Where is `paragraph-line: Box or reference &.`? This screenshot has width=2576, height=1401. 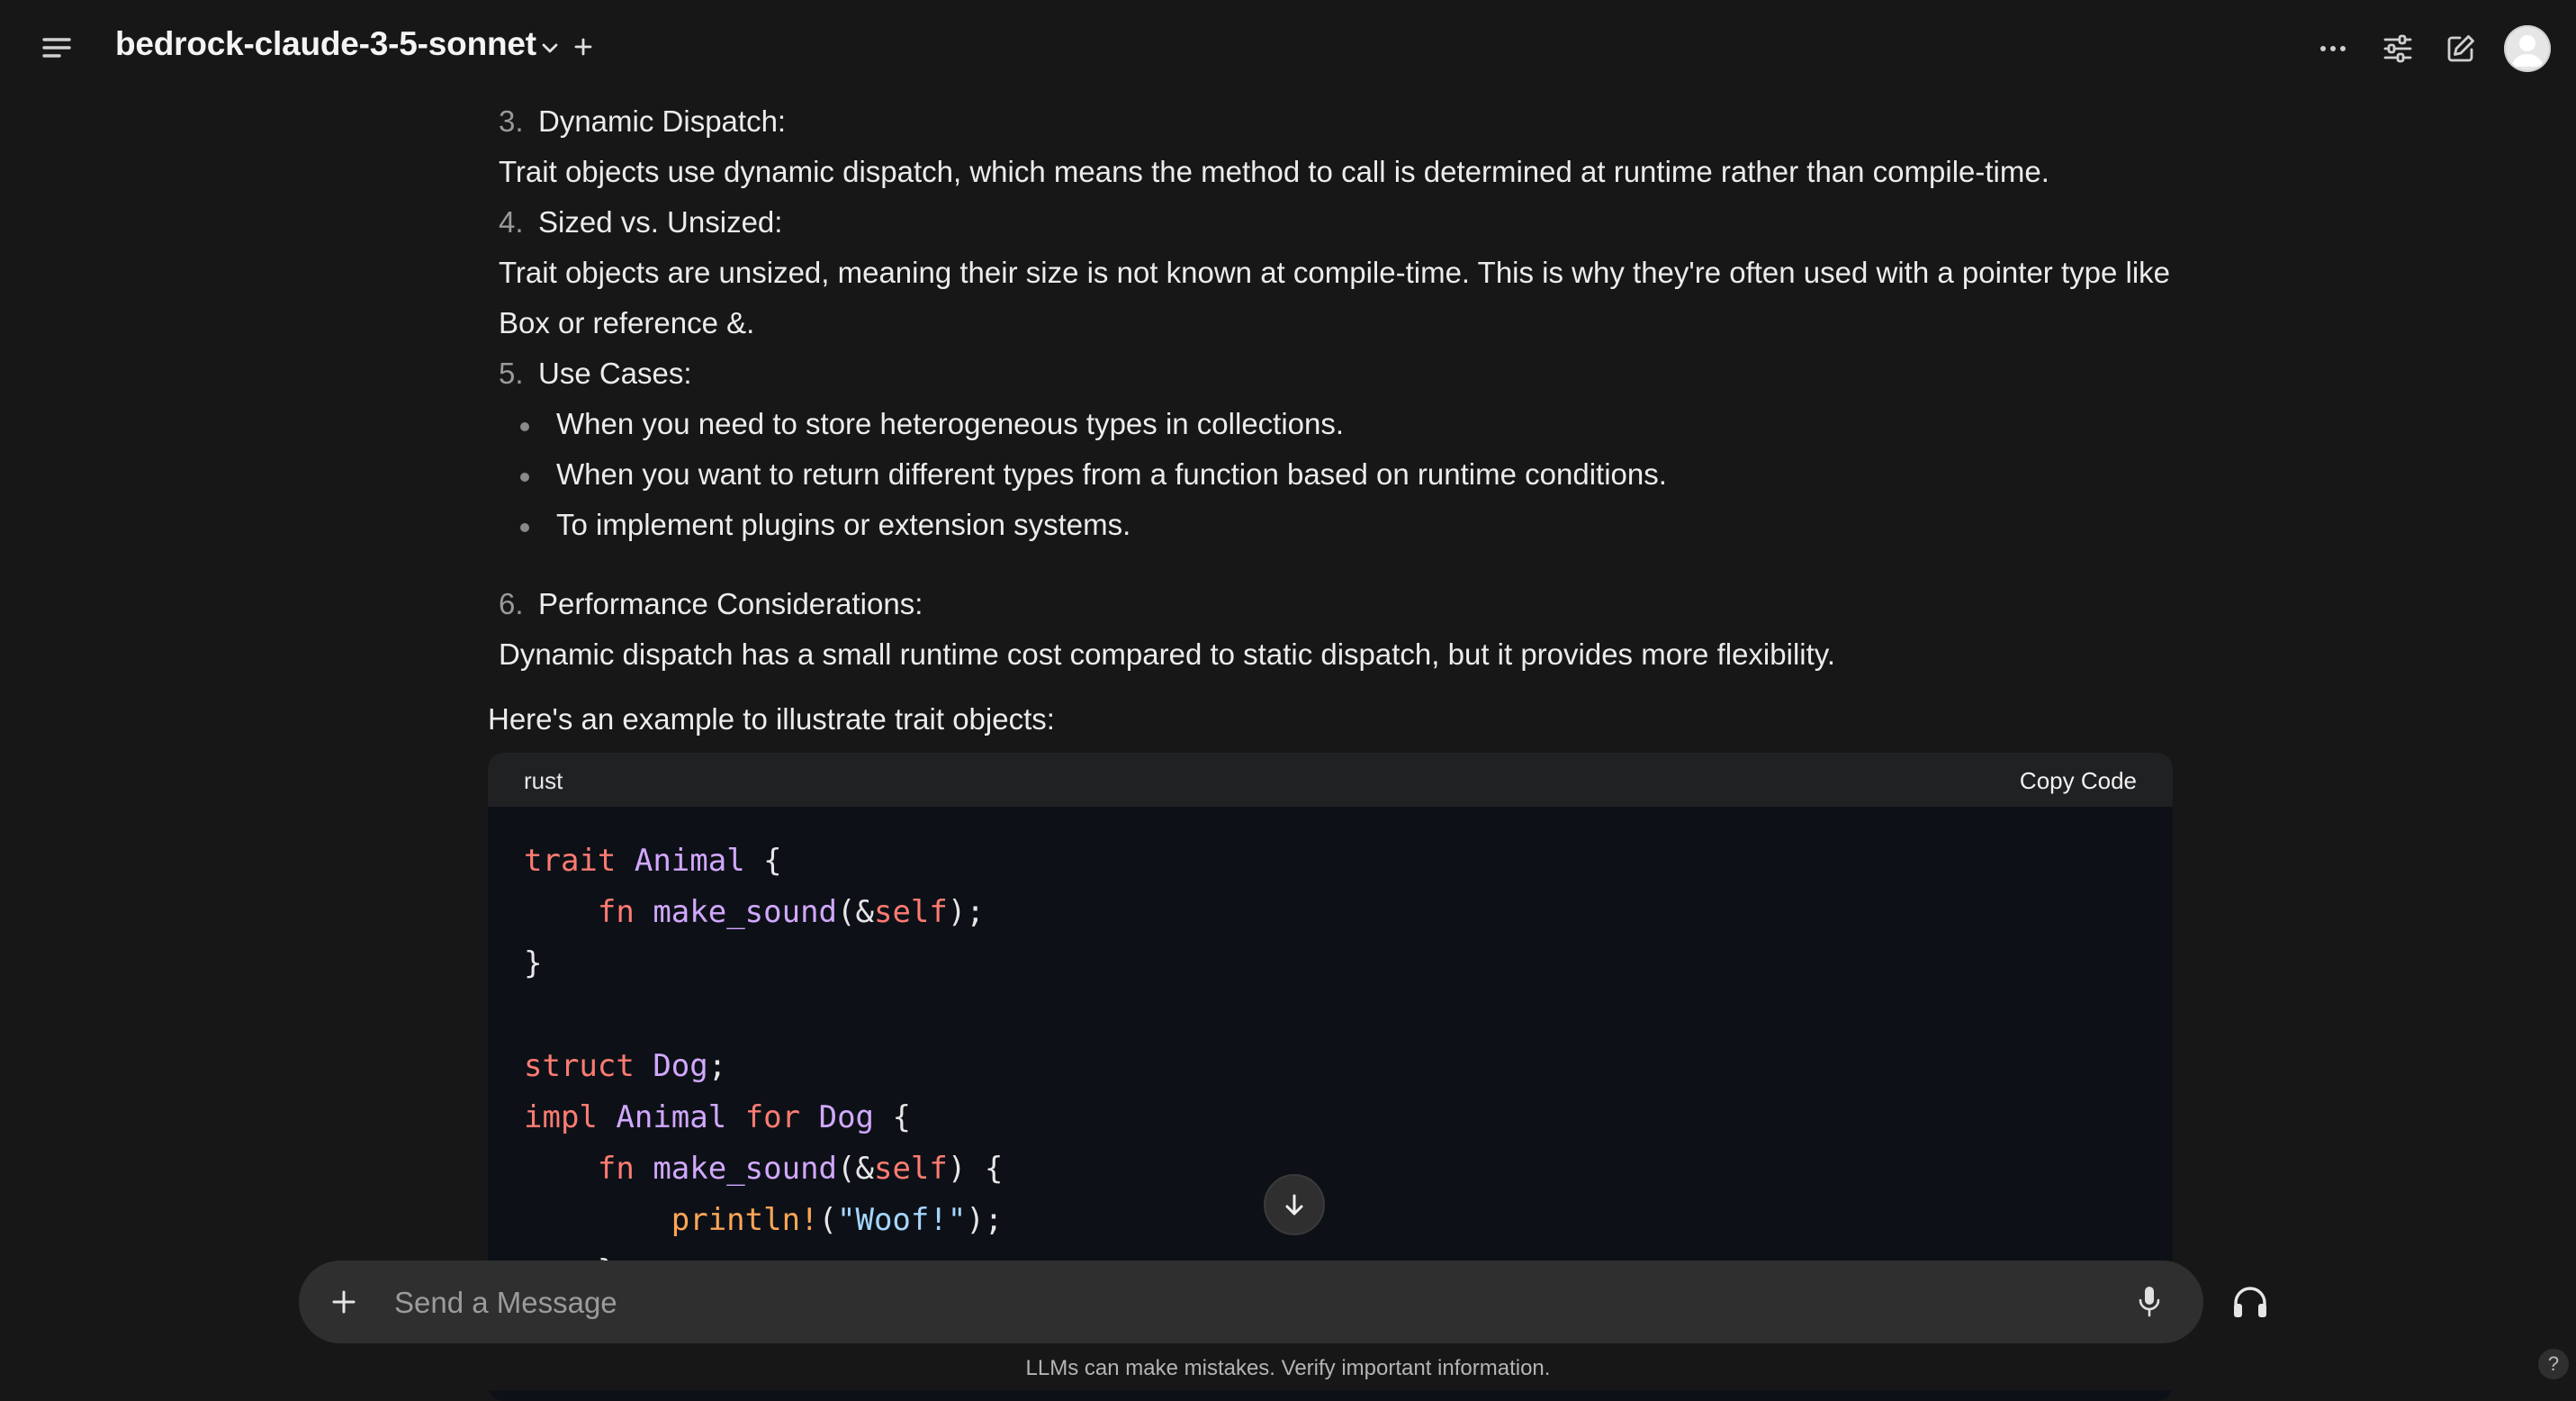
paragraph-line: Box or reference &. is located at coordinates (627, 322).